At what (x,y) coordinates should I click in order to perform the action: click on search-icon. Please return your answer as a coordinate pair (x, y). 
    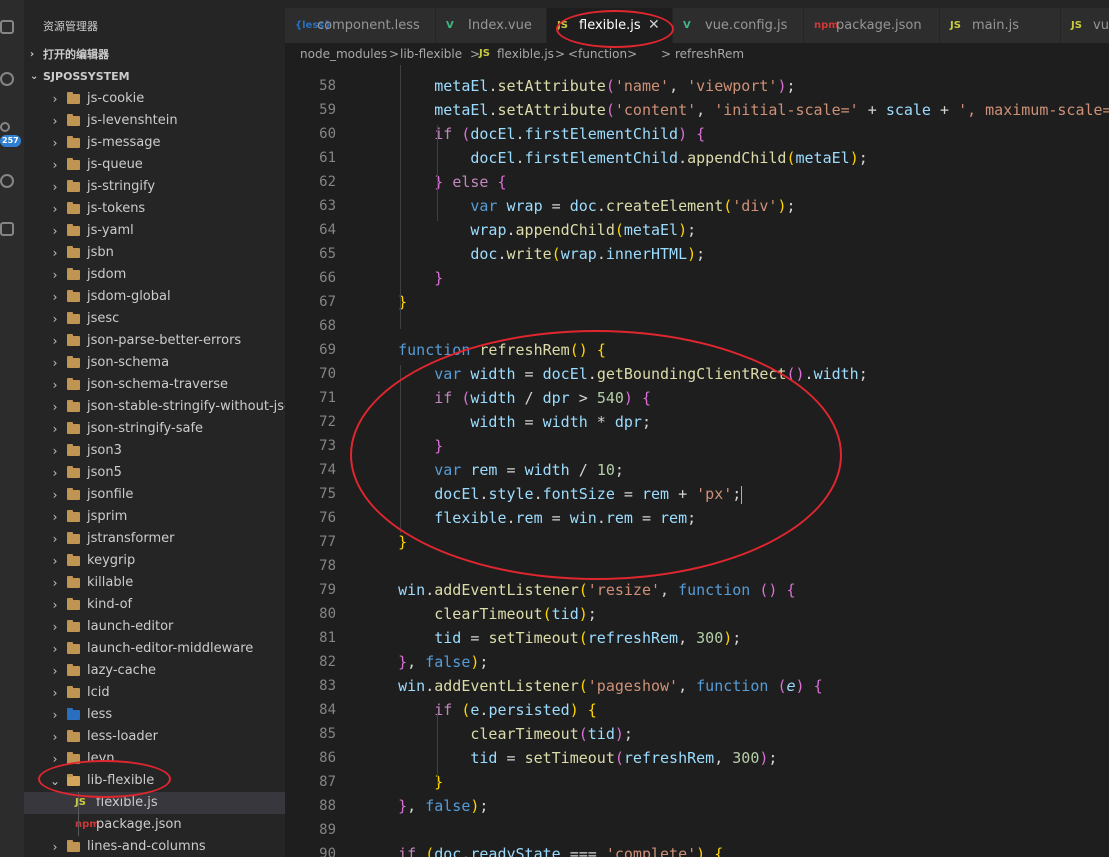
    Looking at the image, I should click on (7, 79).